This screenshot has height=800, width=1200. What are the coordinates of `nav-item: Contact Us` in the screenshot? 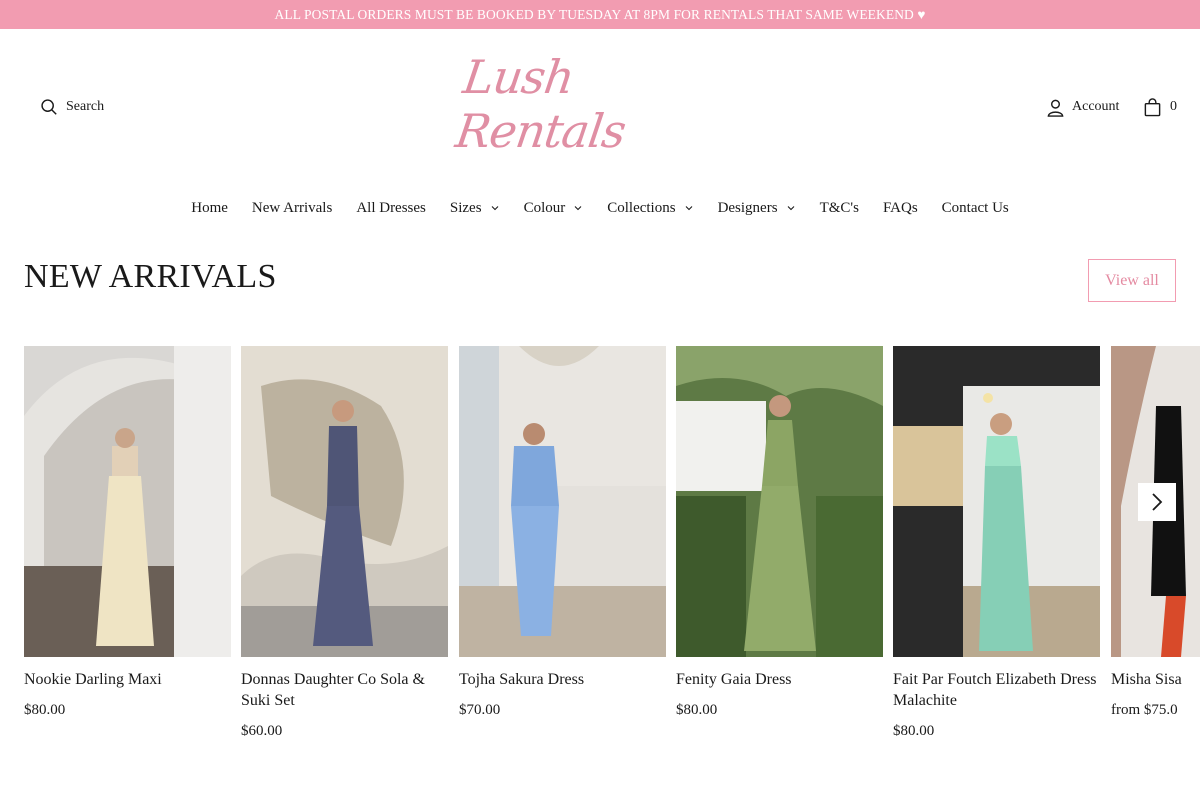 It's located at (975, 208).